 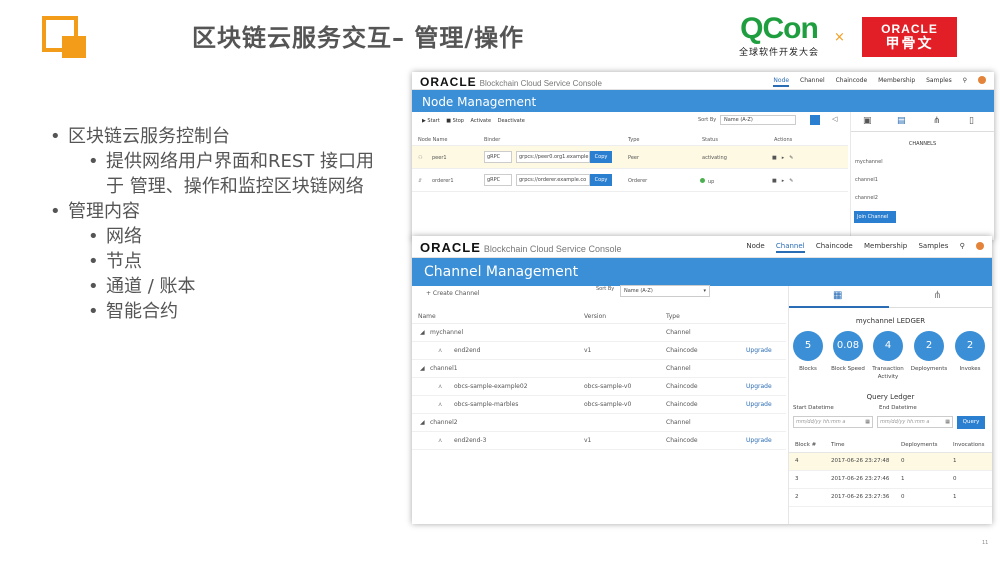 I want to click on deactivate-button: Deactivate, so click(x=511, y=121).